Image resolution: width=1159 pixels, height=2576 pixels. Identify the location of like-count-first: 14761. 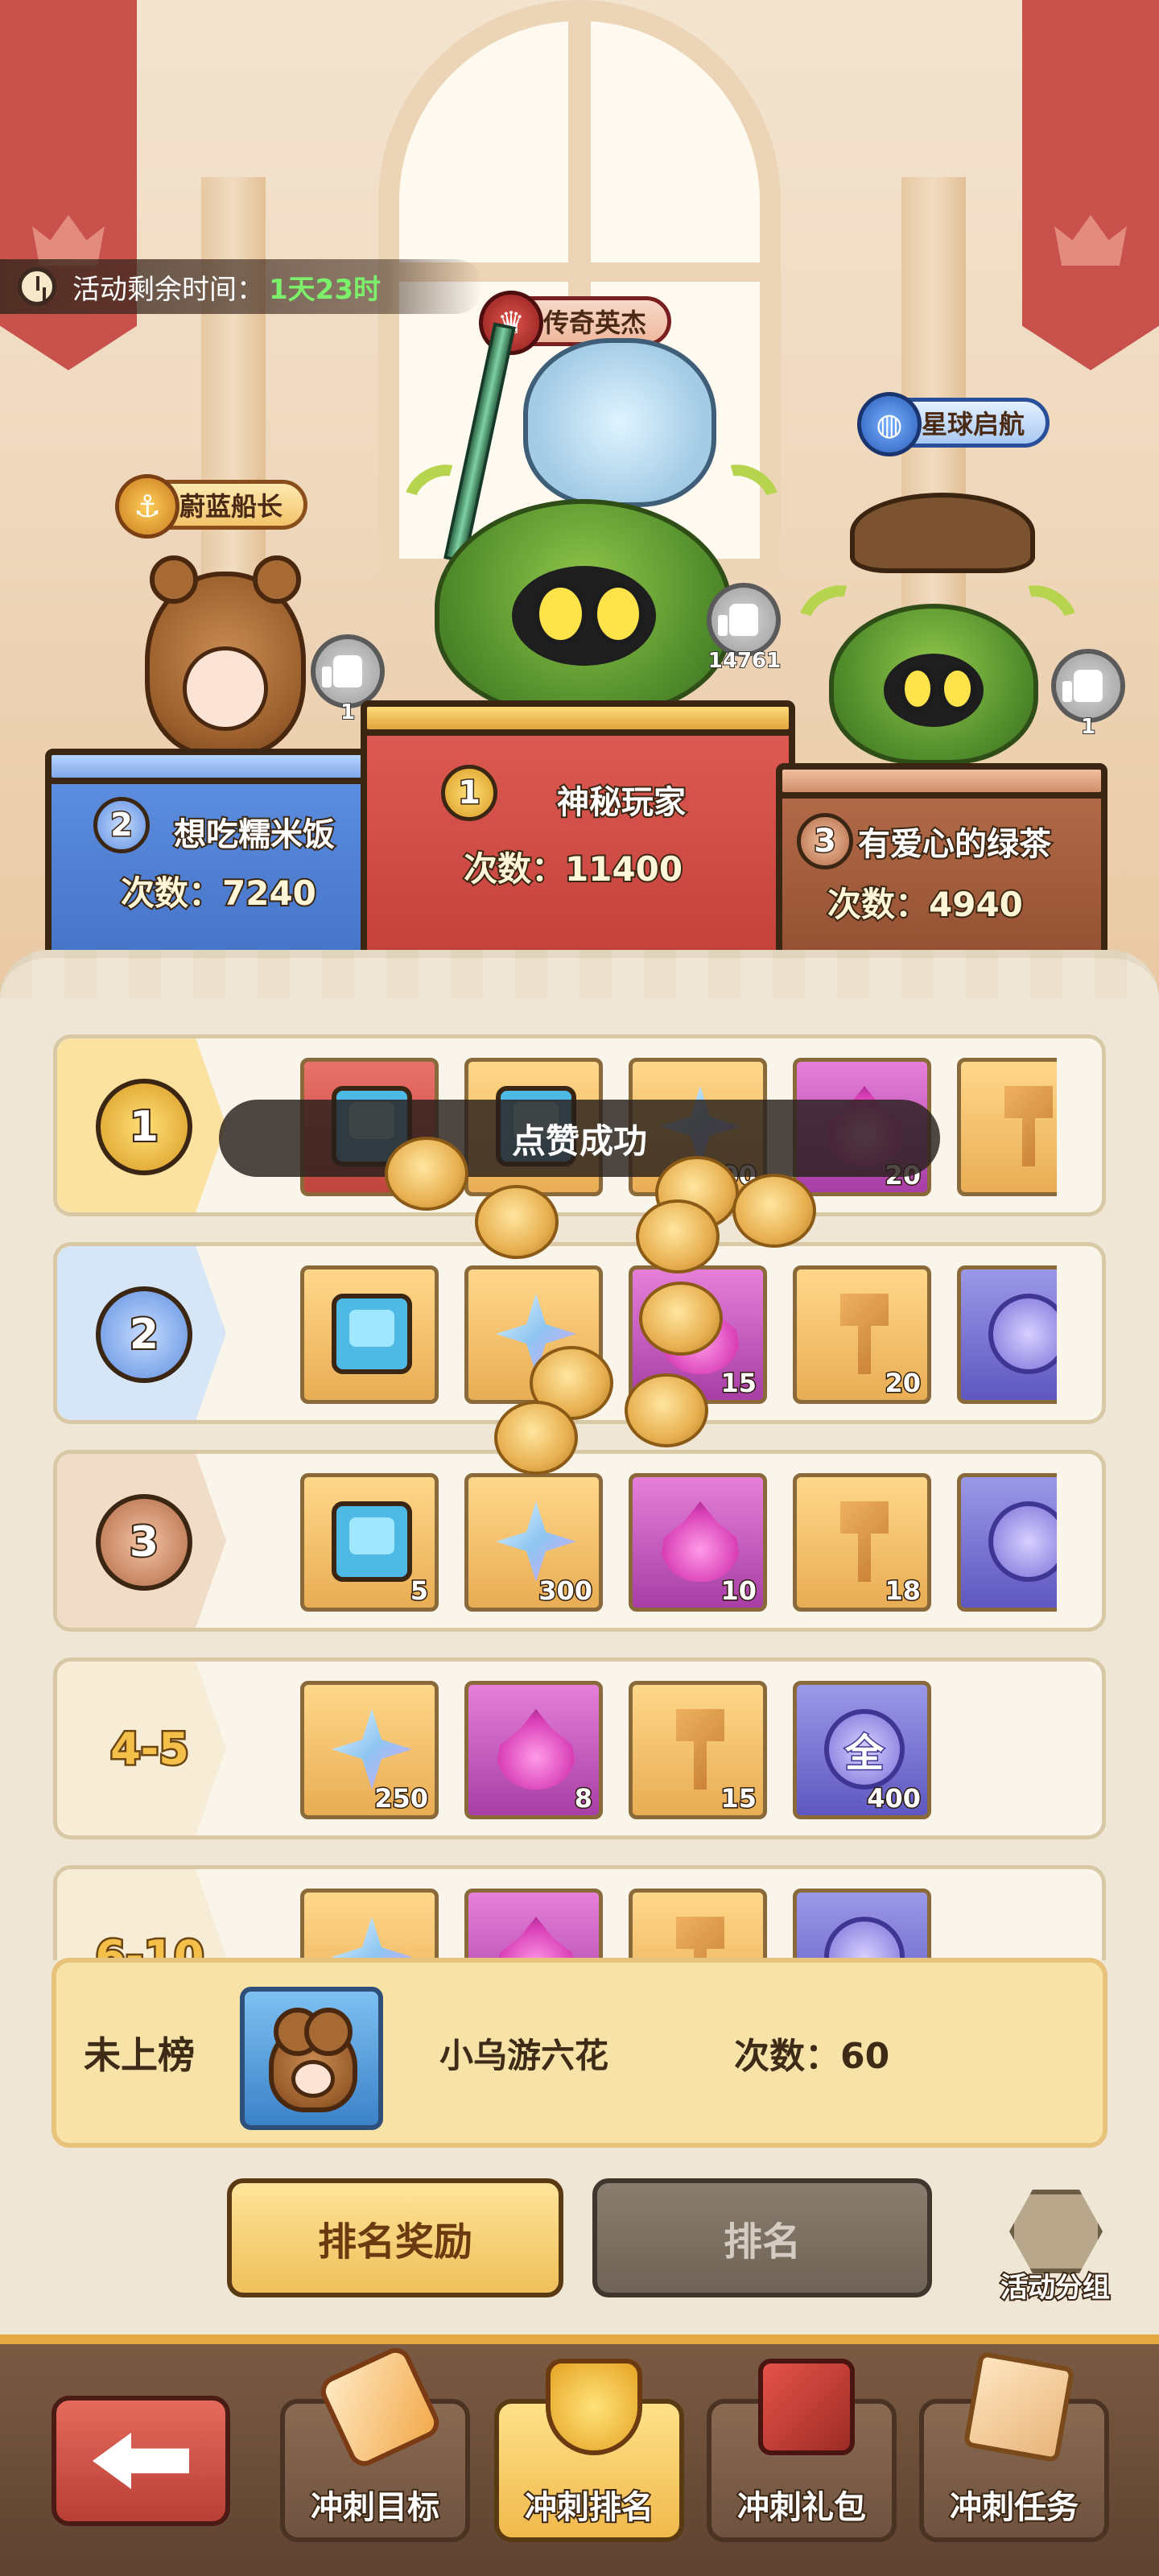
(744, 661).